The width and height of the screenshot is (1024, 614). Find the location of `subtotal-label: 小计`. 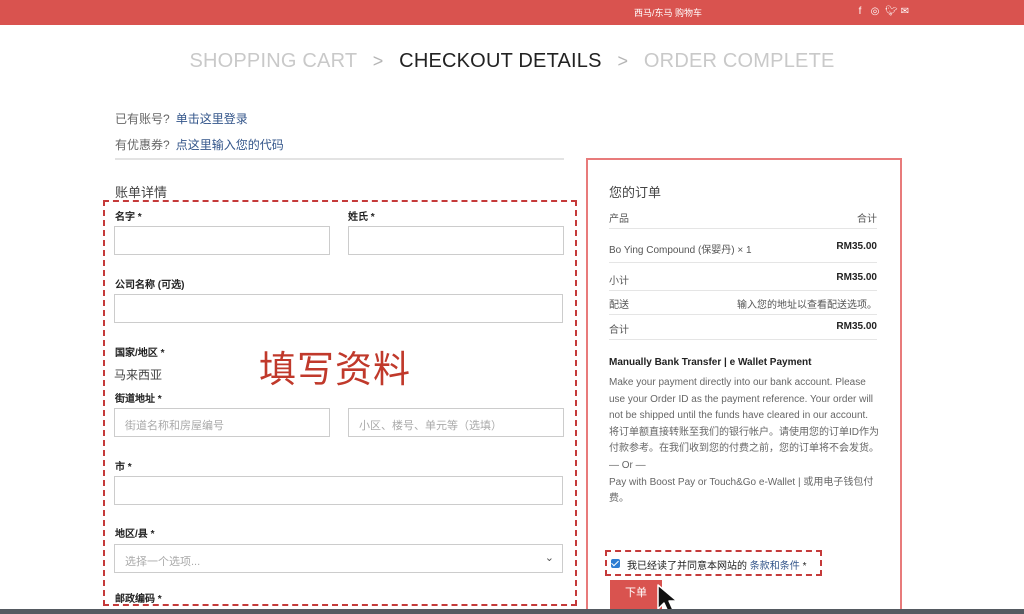

subtotal-label: 小计 is located at coordinates (619, 281).